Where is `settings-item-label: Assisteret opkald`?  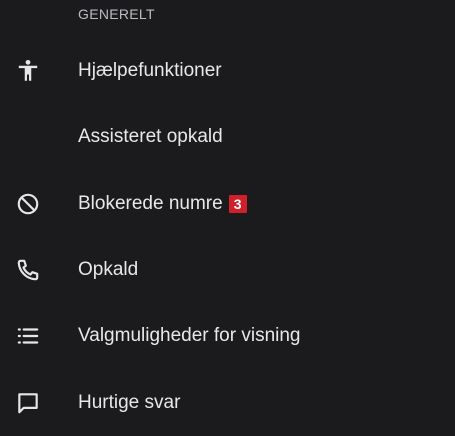 settings-item-label: Assisteret opkald is located at coordinates (150, 136).